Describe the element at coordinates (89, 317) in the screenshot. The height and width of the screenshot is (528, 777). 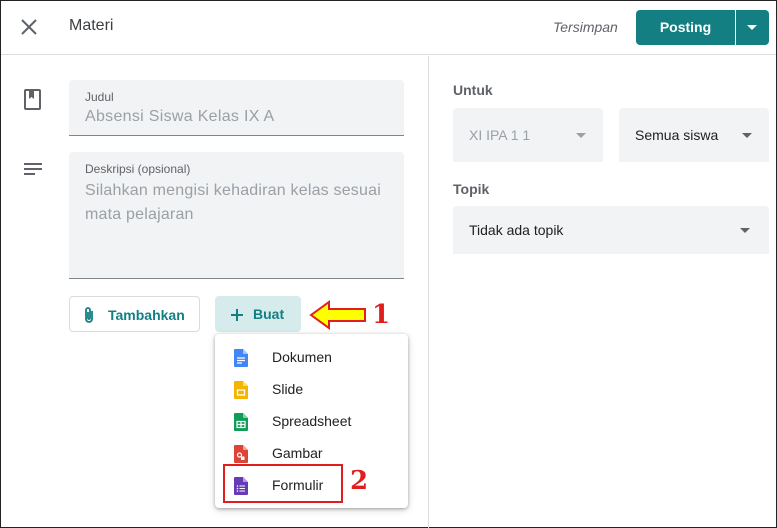
I see `paperclip-icon` at that location.